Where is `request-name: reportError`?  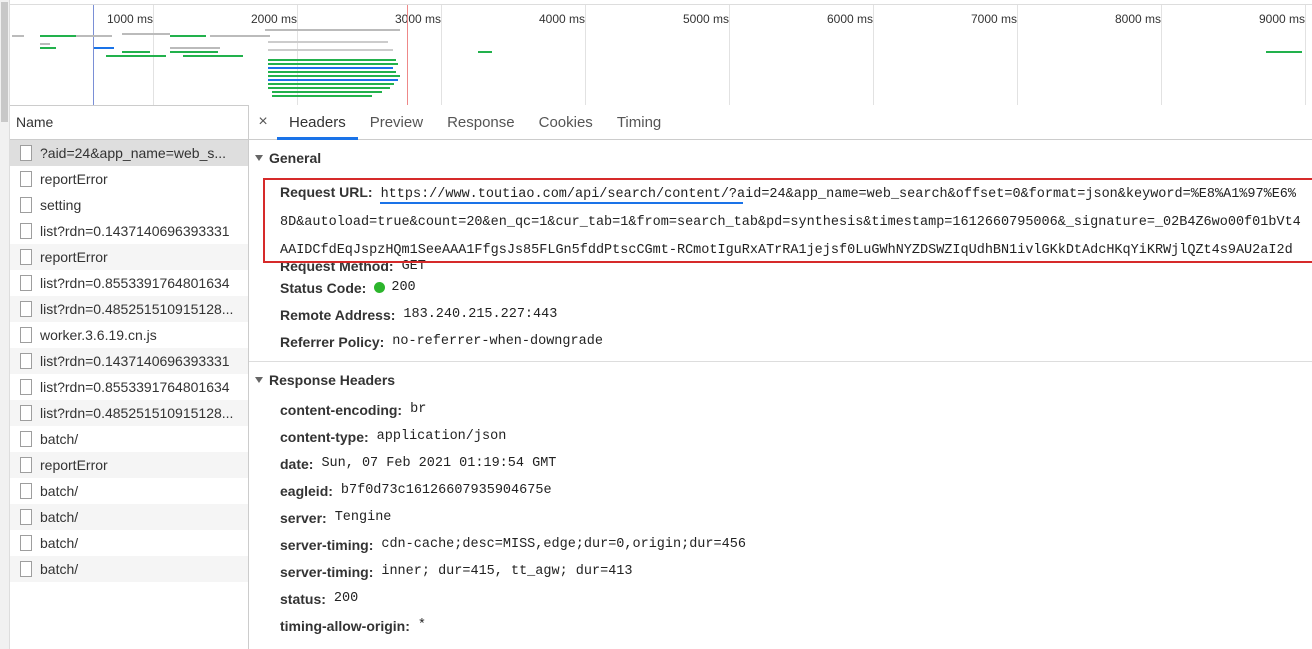
request-name: reportError is located at coordinates (74, 179).